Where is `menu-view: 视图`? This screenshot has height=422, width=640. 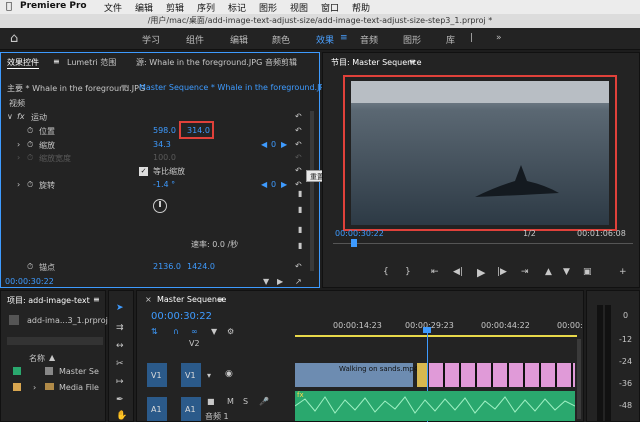
menu-view: 视图 is located at coordinates (299, 7).